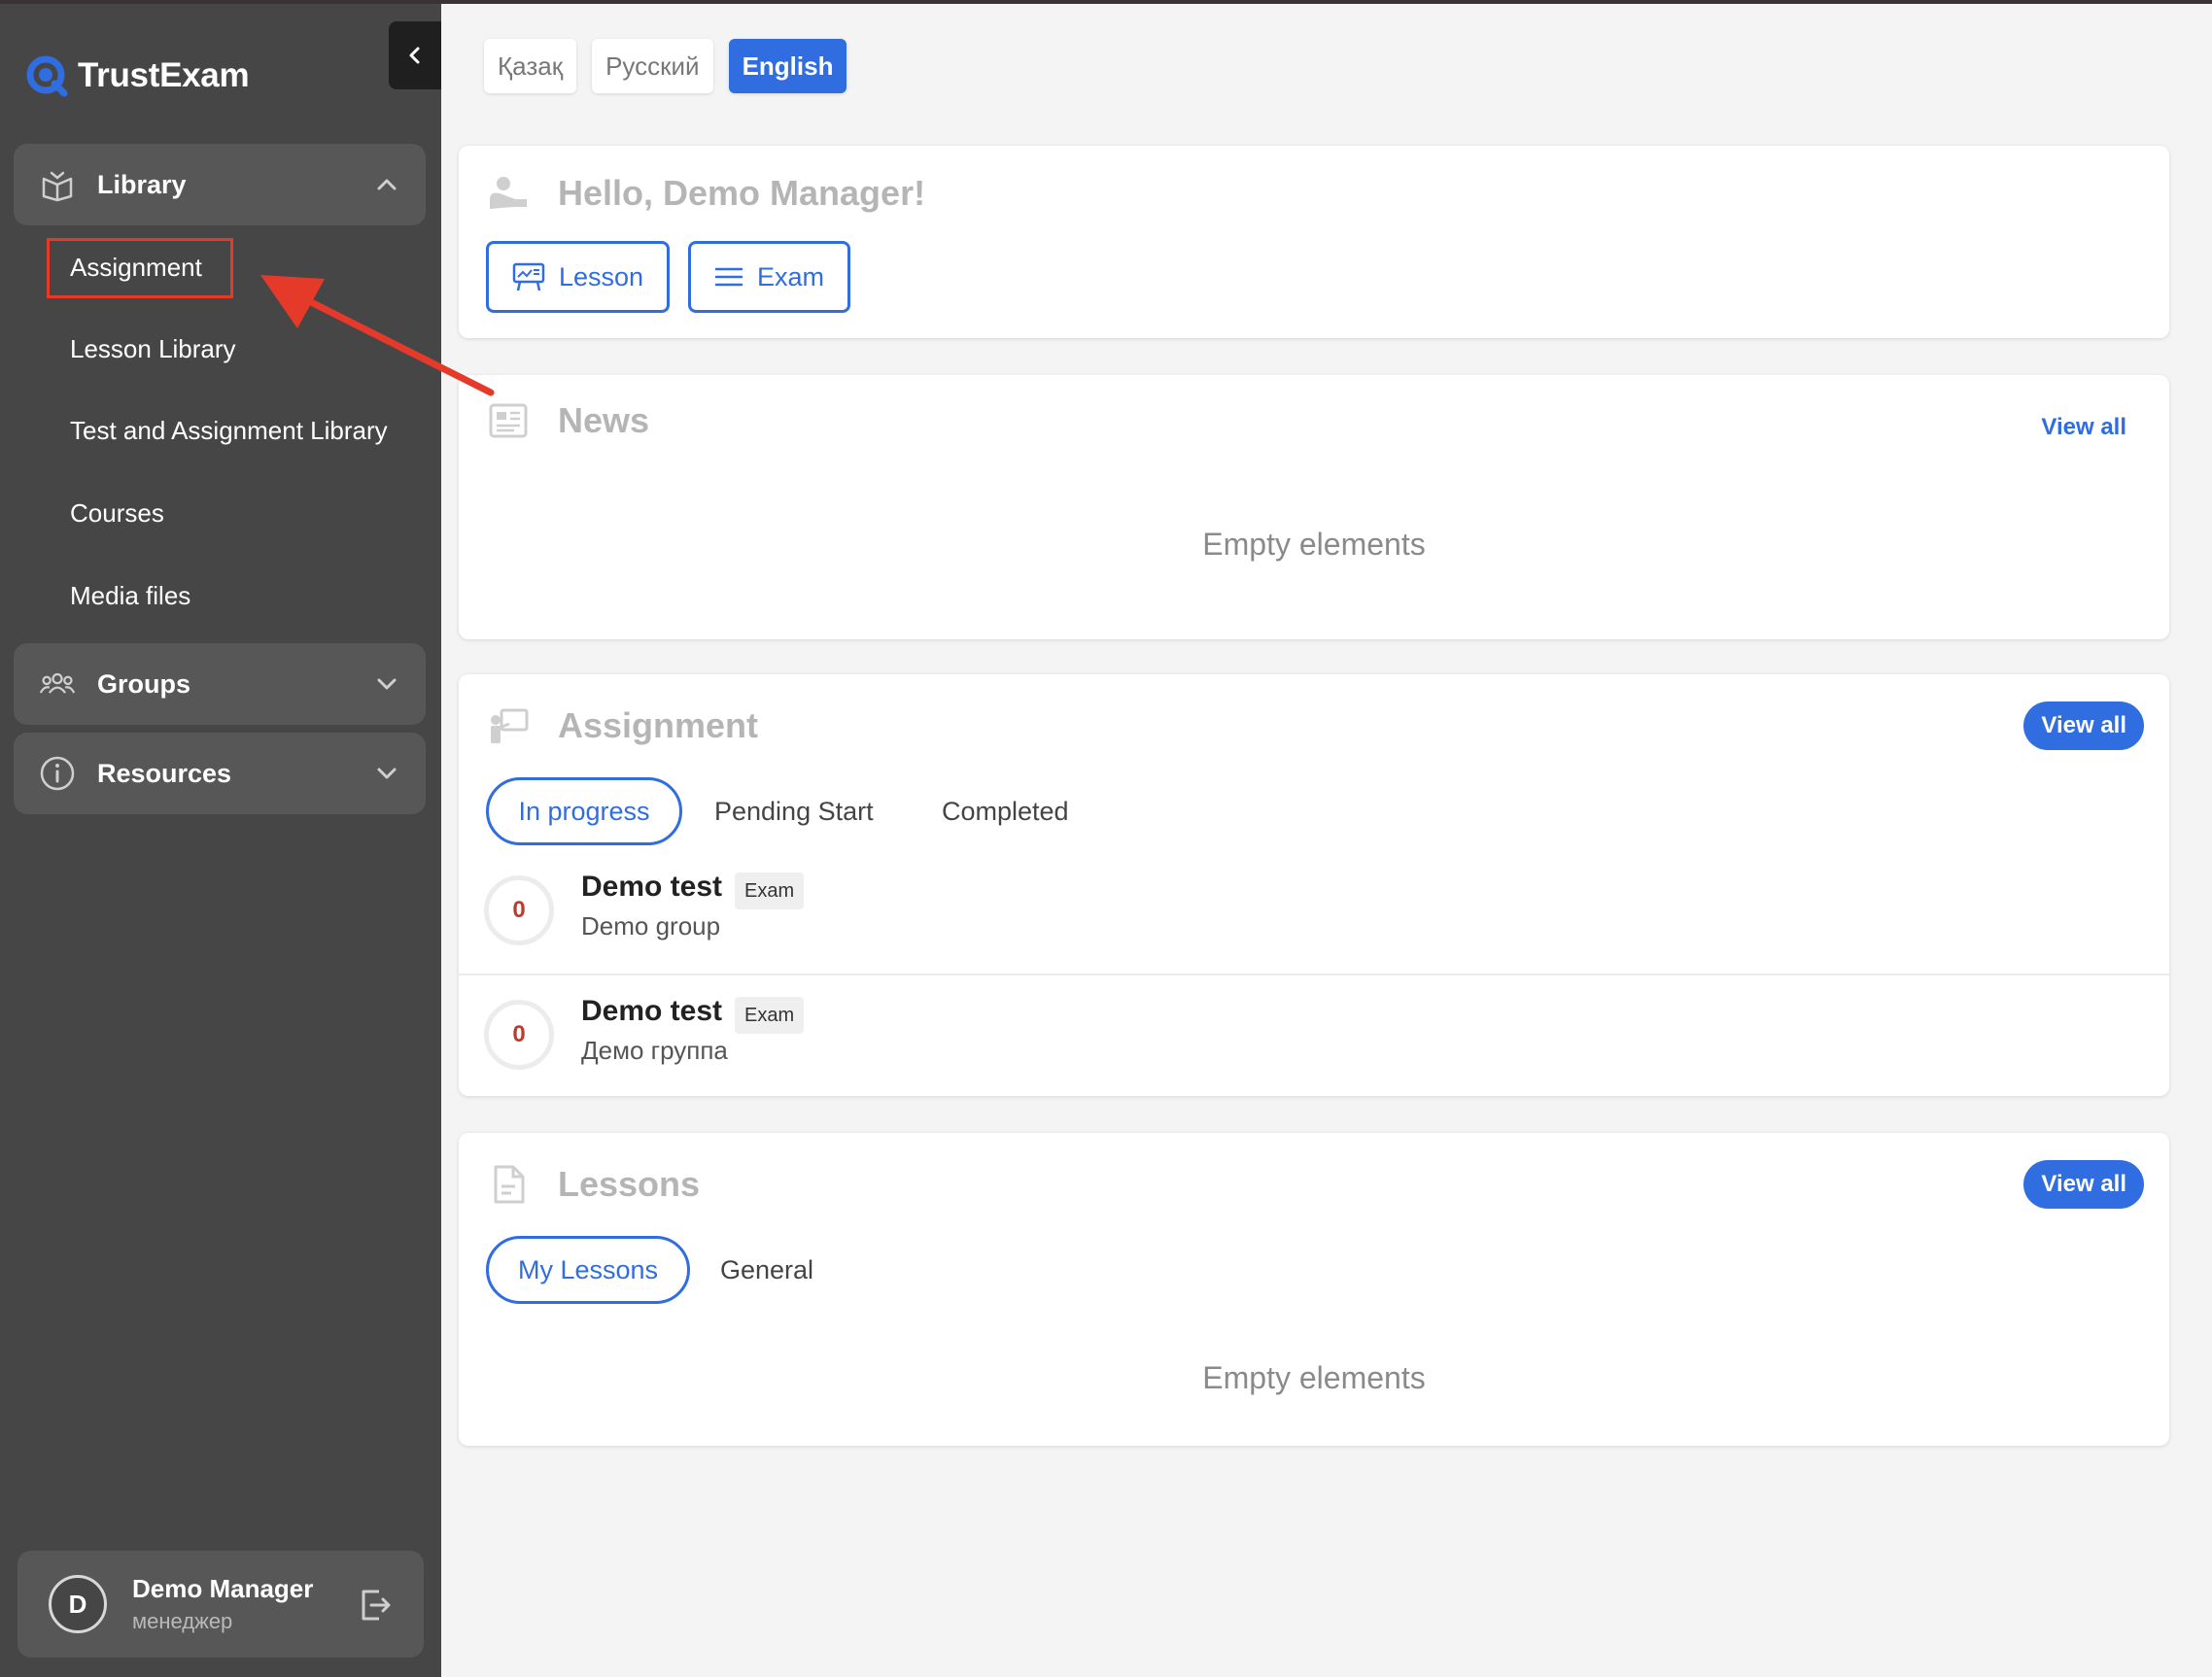 The image size is (2212, 1677). What do you see at coordinates (787, 66) in the screenshot?
I see `lang-button-english: English` at bounding box center [787, 66].